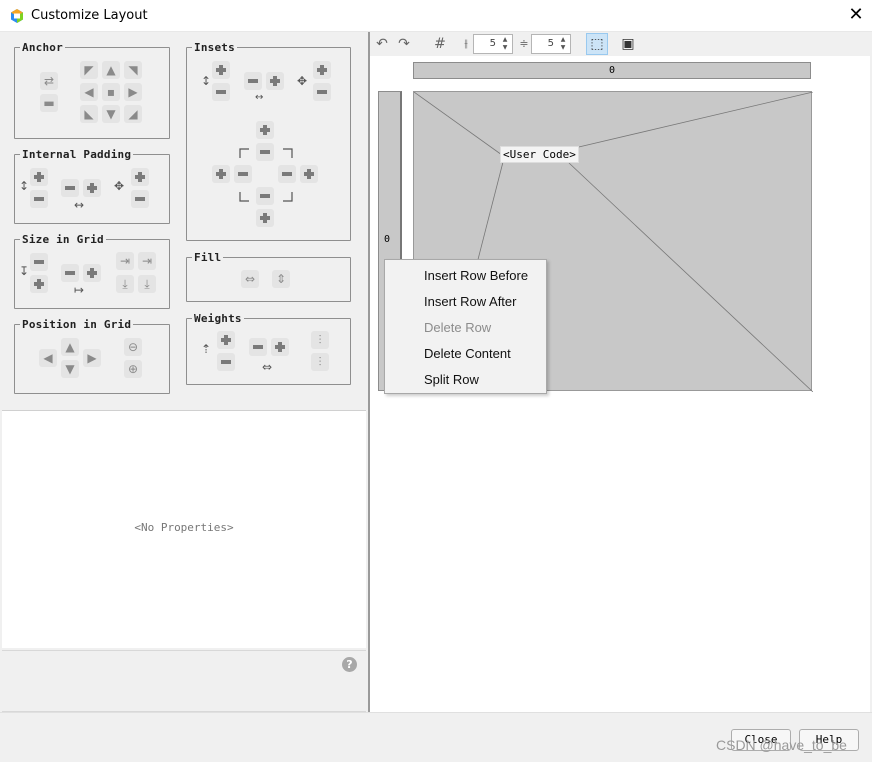  What do you see at coordinates (92, 273) in the screenshot?
I see `col-span-plus-icon` at bounding box center [92, 273].